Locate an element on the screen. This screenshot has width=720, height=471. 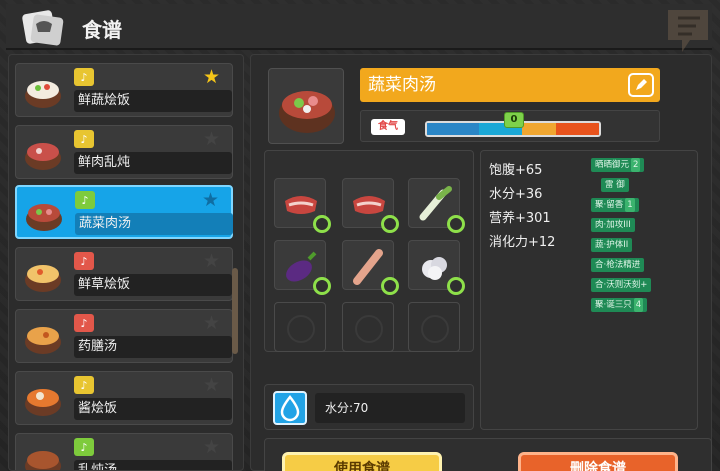
dish-preview is located at coordinates (306, 106).